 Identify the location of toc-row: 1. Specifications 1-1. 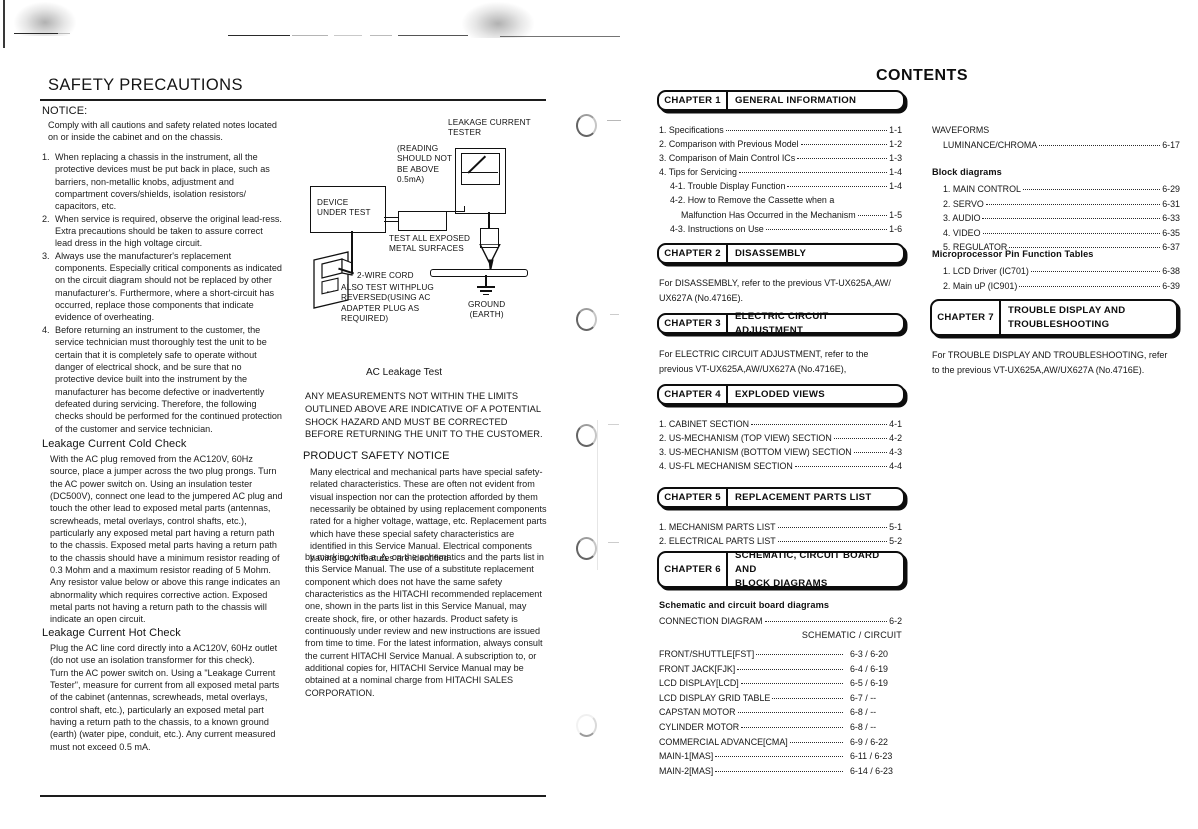
(780, 130).